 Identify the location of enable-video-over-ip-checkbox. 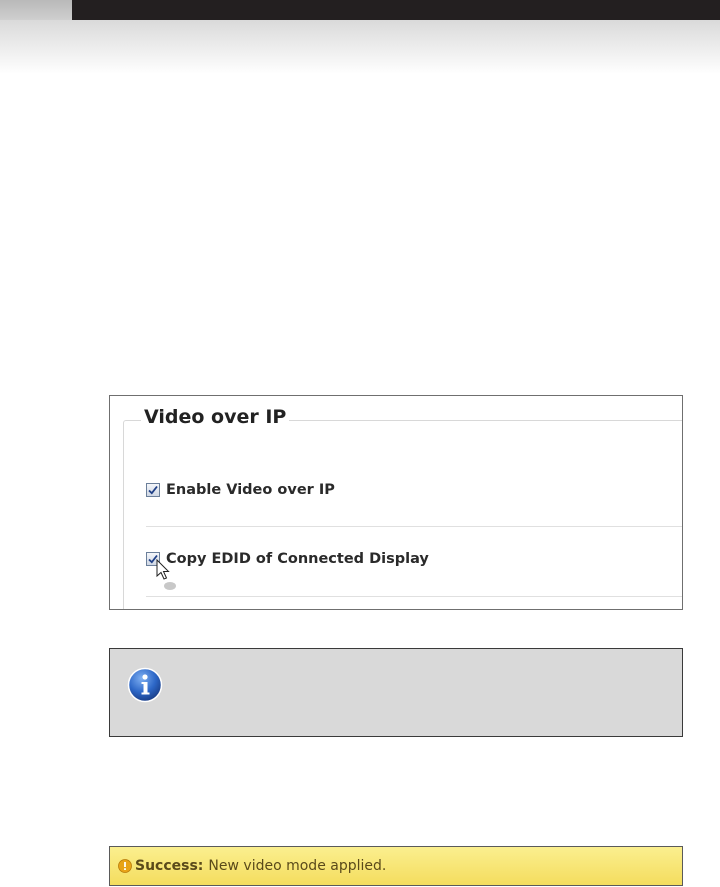
(153, 490).